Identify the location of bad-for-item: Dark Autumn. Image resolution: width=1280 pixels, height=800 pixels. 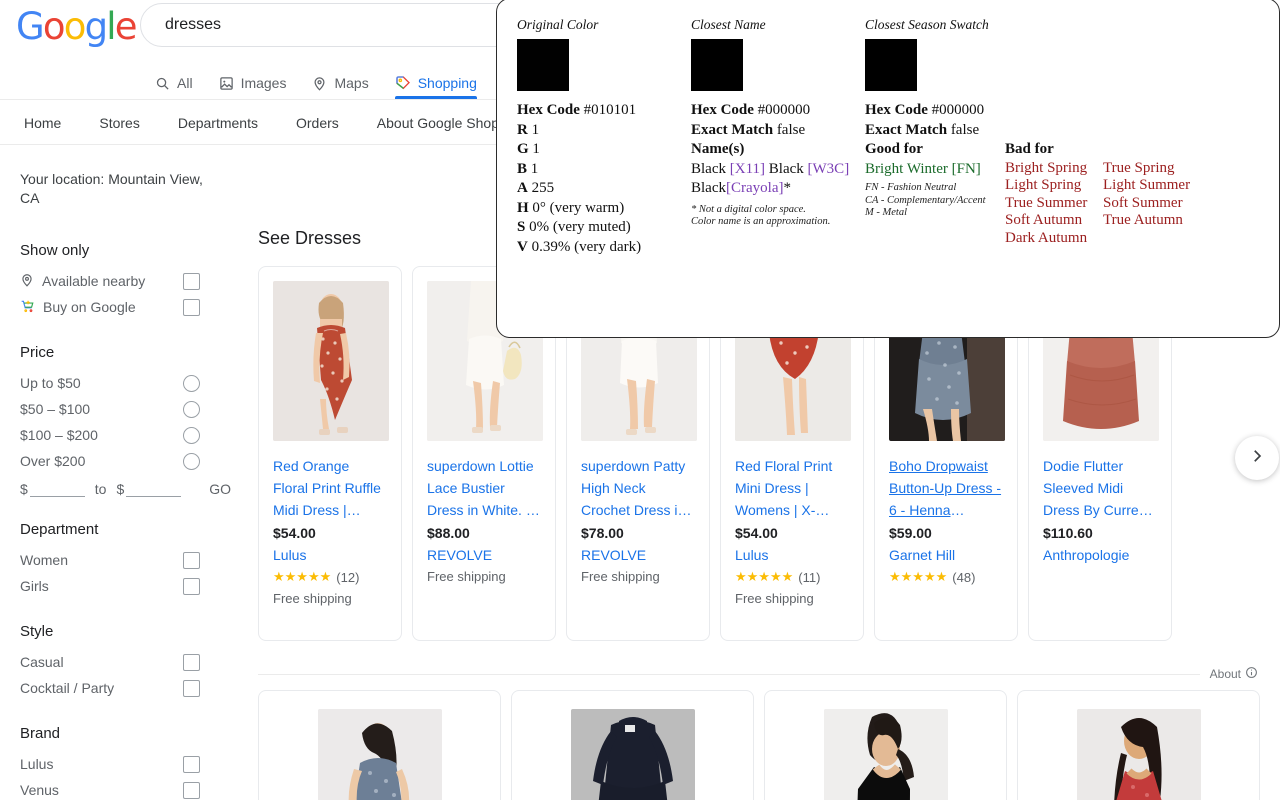
(1046, 237).